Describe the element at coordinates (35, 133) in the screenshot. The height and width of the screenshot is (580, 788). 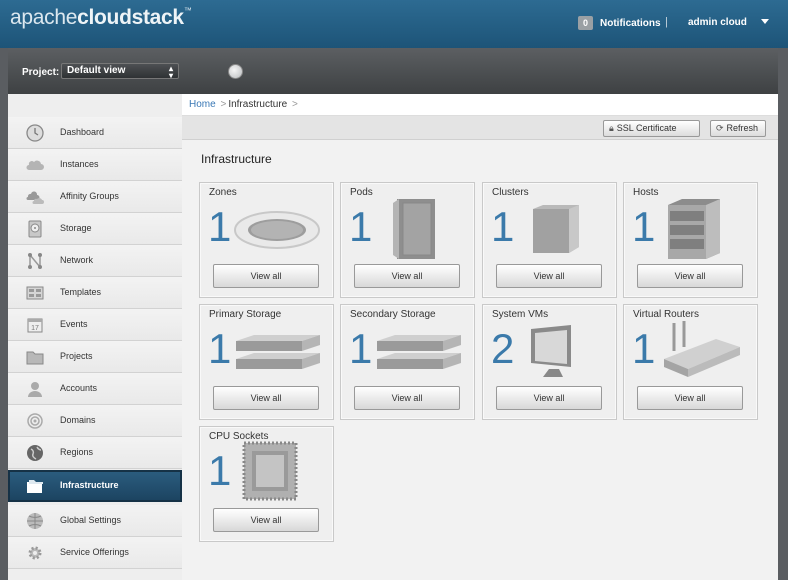
I see `clock-icon` at that location.